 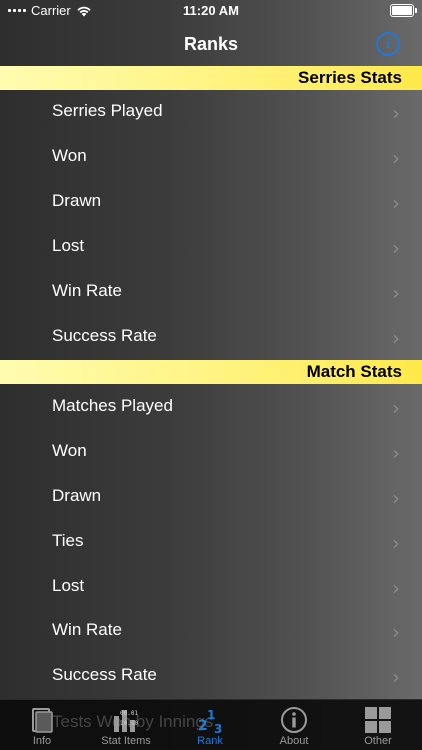 What do you see at coordinates (294, 720) in the screenshot?
I see `info-circle-icon` at bounding box center [294, 720].